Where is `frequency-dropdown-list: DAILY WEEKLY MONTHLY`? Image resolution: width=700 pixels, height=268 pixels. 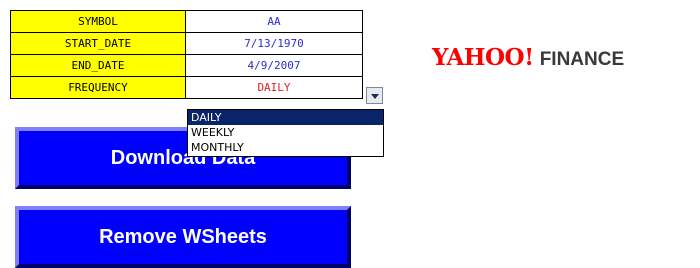
frequency-dropdown-list: DAILY WEEKLY MONTHLY is located at coordinates (285, 133).